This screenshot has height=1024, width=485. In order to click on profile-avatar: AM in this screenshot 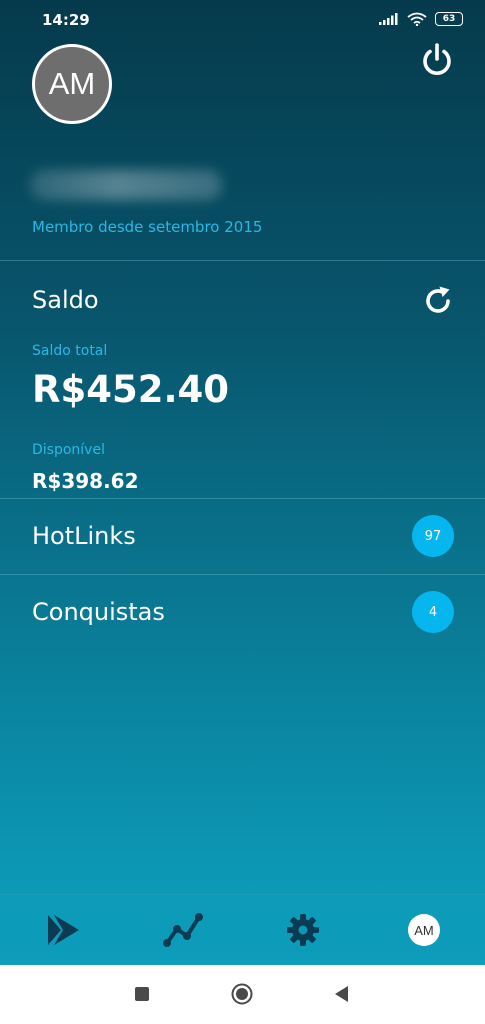, I will do `click(72, 84)`.